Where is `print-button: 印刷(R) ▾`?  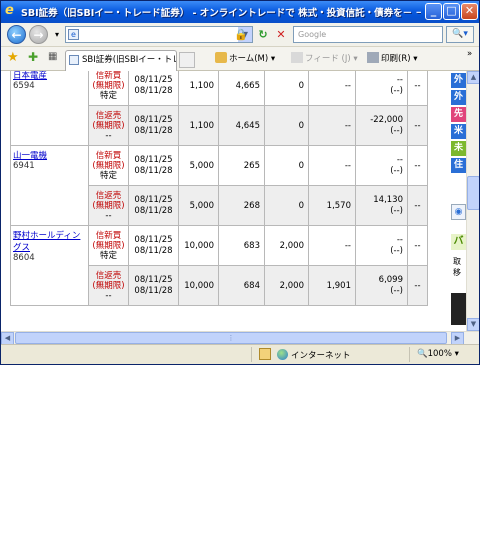
print-button: 印刷(R) ▾ is located at coordinates (392, 58).